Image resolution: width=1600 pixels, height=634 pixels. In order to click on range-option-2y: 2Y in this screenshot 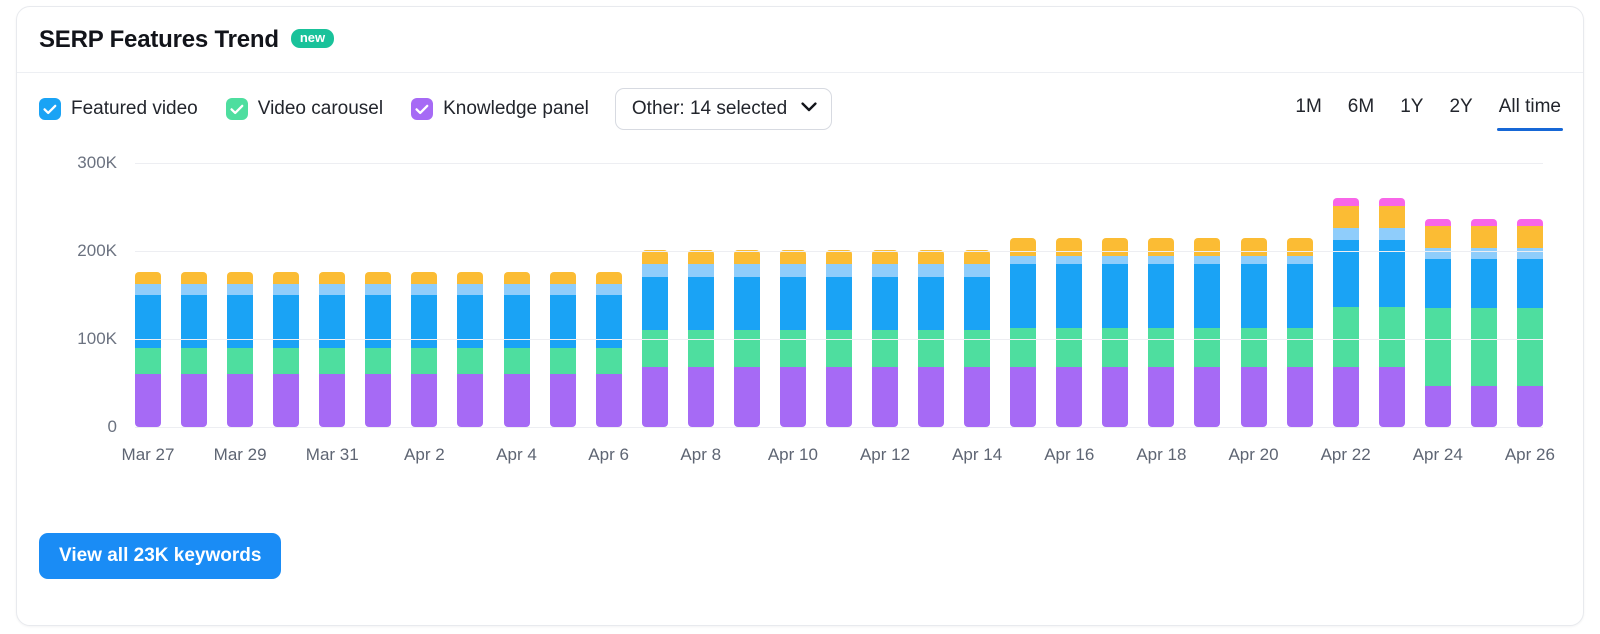, I will do `click(1460, 109)`.